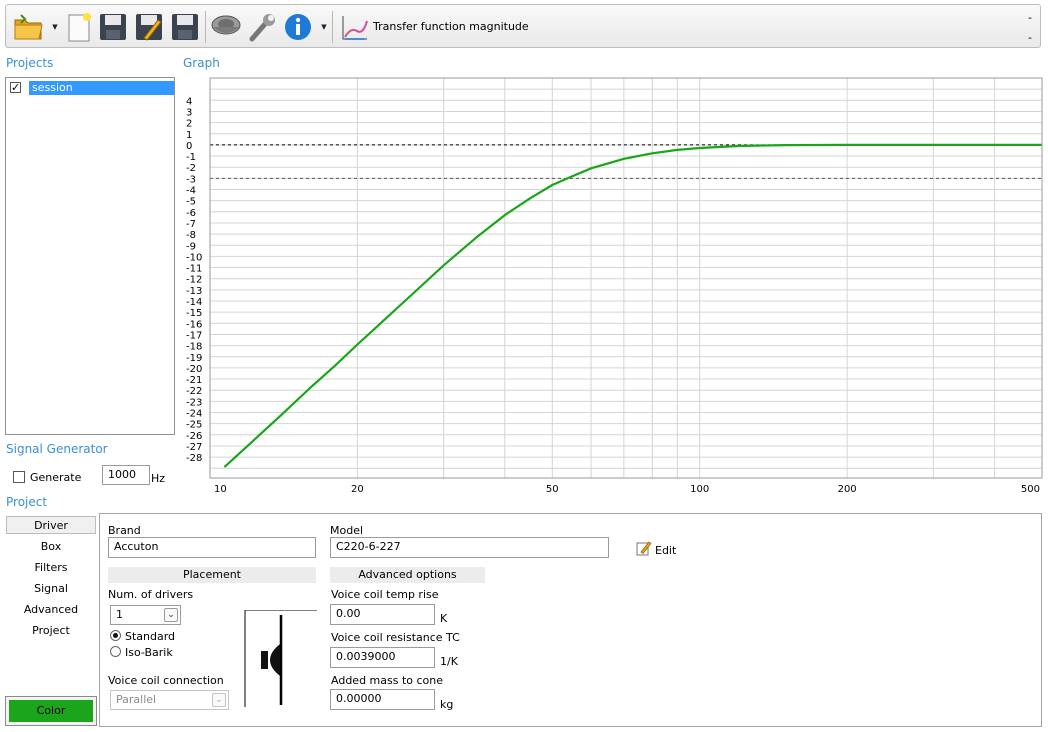 This screenshot has height=732, width=1048. I want to click on brand-label: Brand, so click(124, 530).